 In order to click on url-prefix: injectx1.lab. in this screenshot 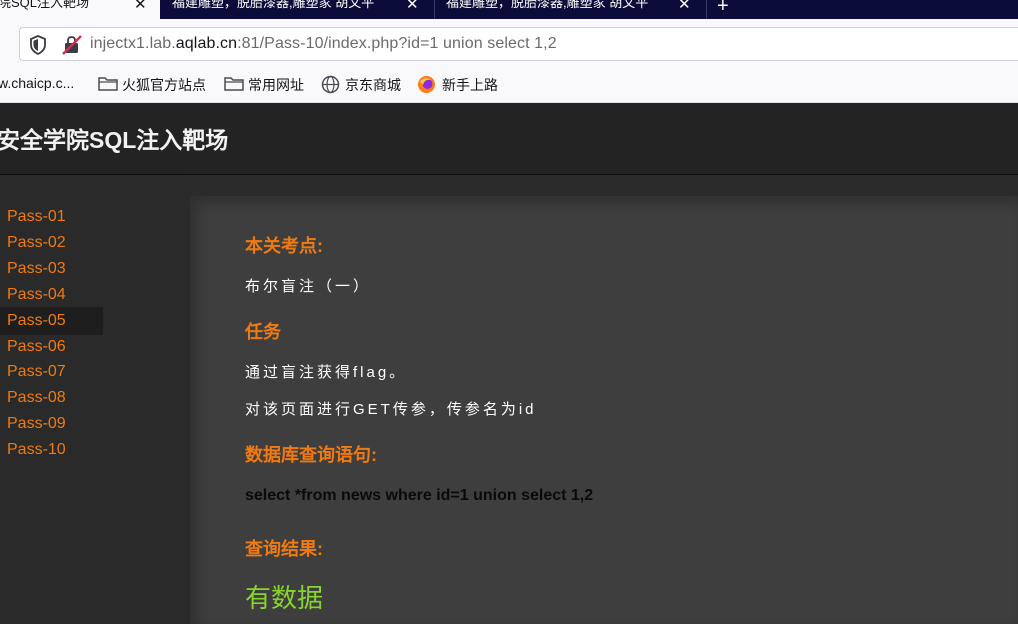, I will do `click(133, 43)`.